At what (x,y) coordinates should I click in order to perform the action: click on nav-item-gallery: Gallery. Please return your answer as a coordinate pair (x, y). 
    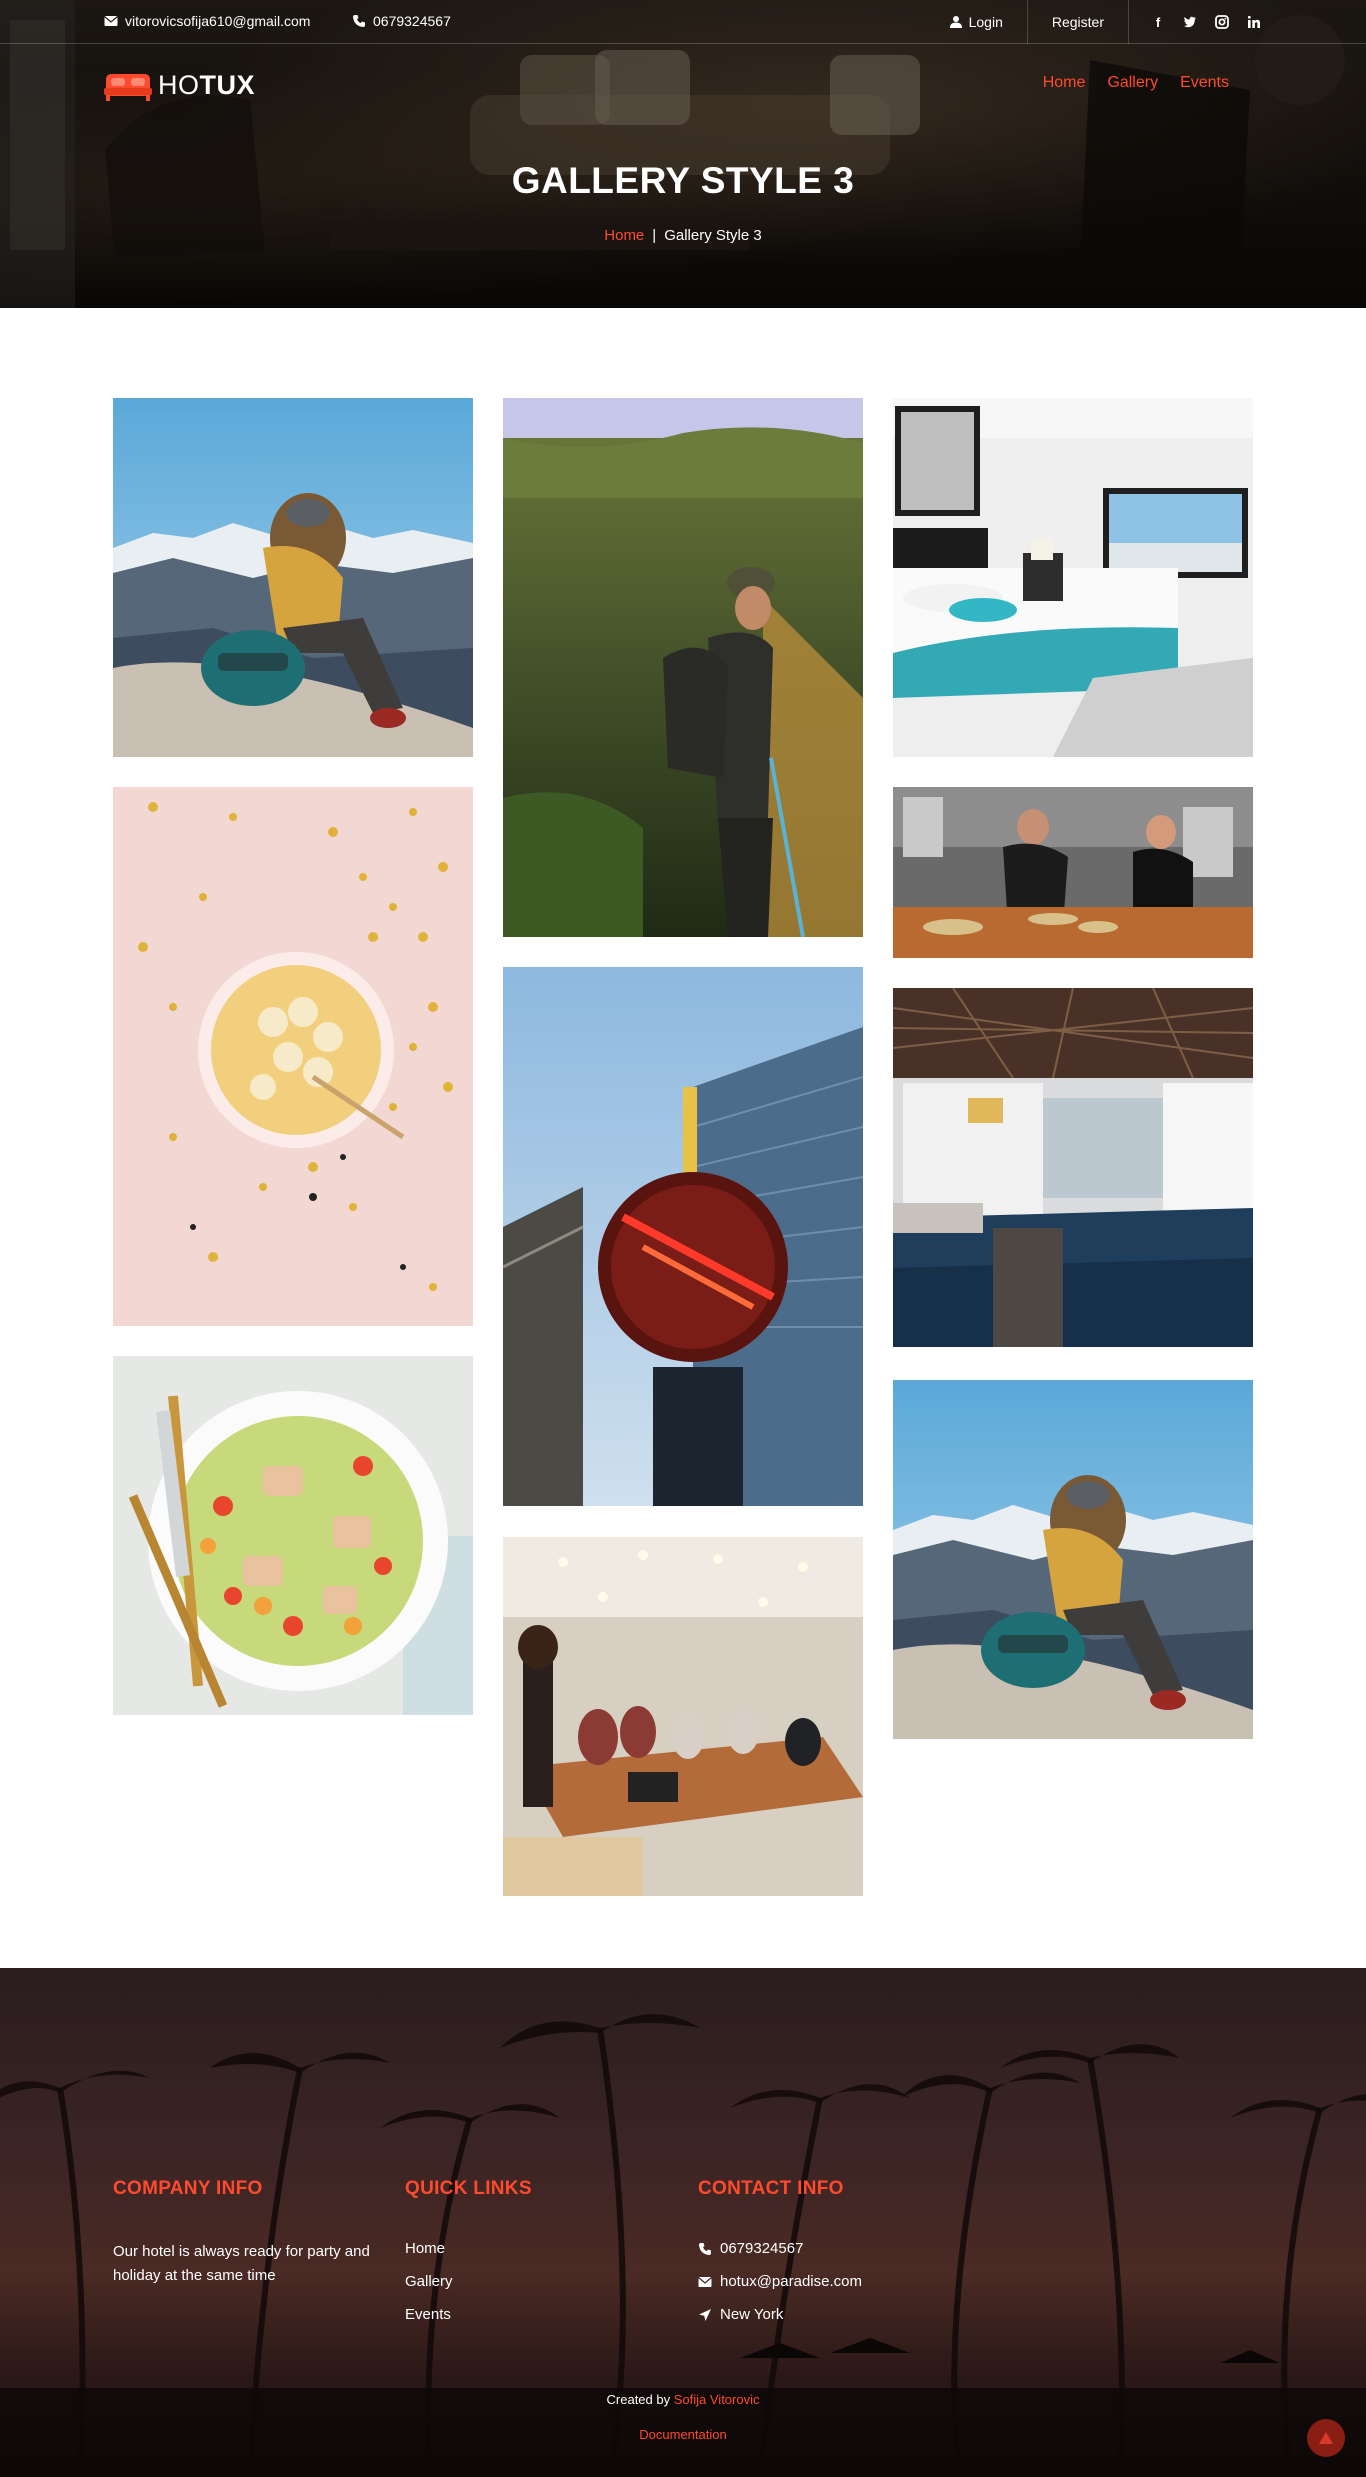
    Looking at the image, I should click on (1132, 83).